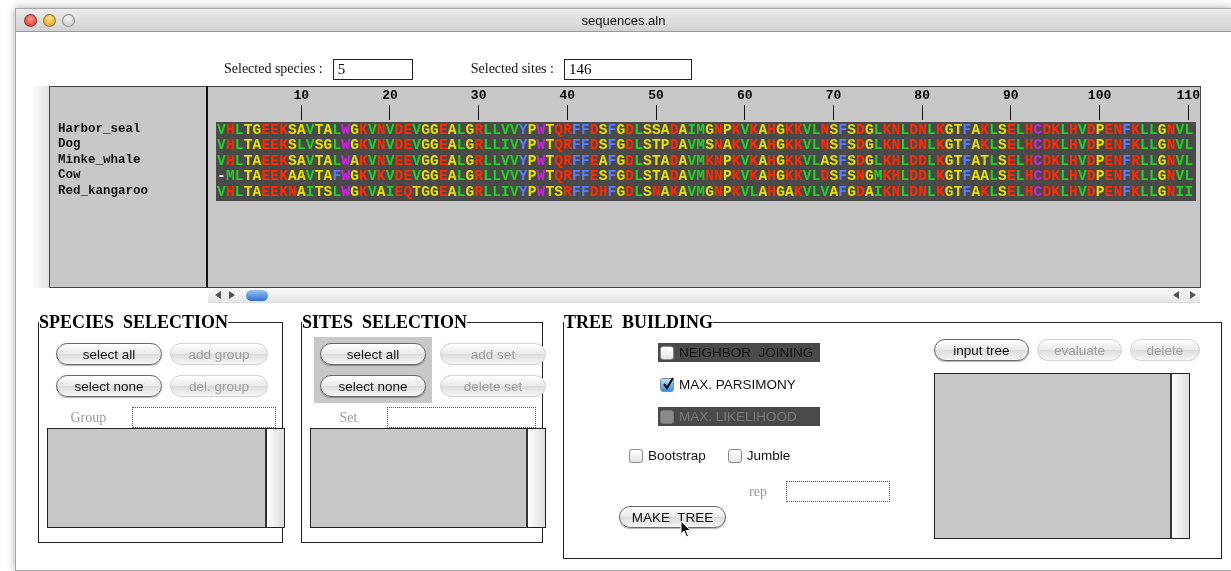  I want to click on minimize-icon, so click(49, 20).